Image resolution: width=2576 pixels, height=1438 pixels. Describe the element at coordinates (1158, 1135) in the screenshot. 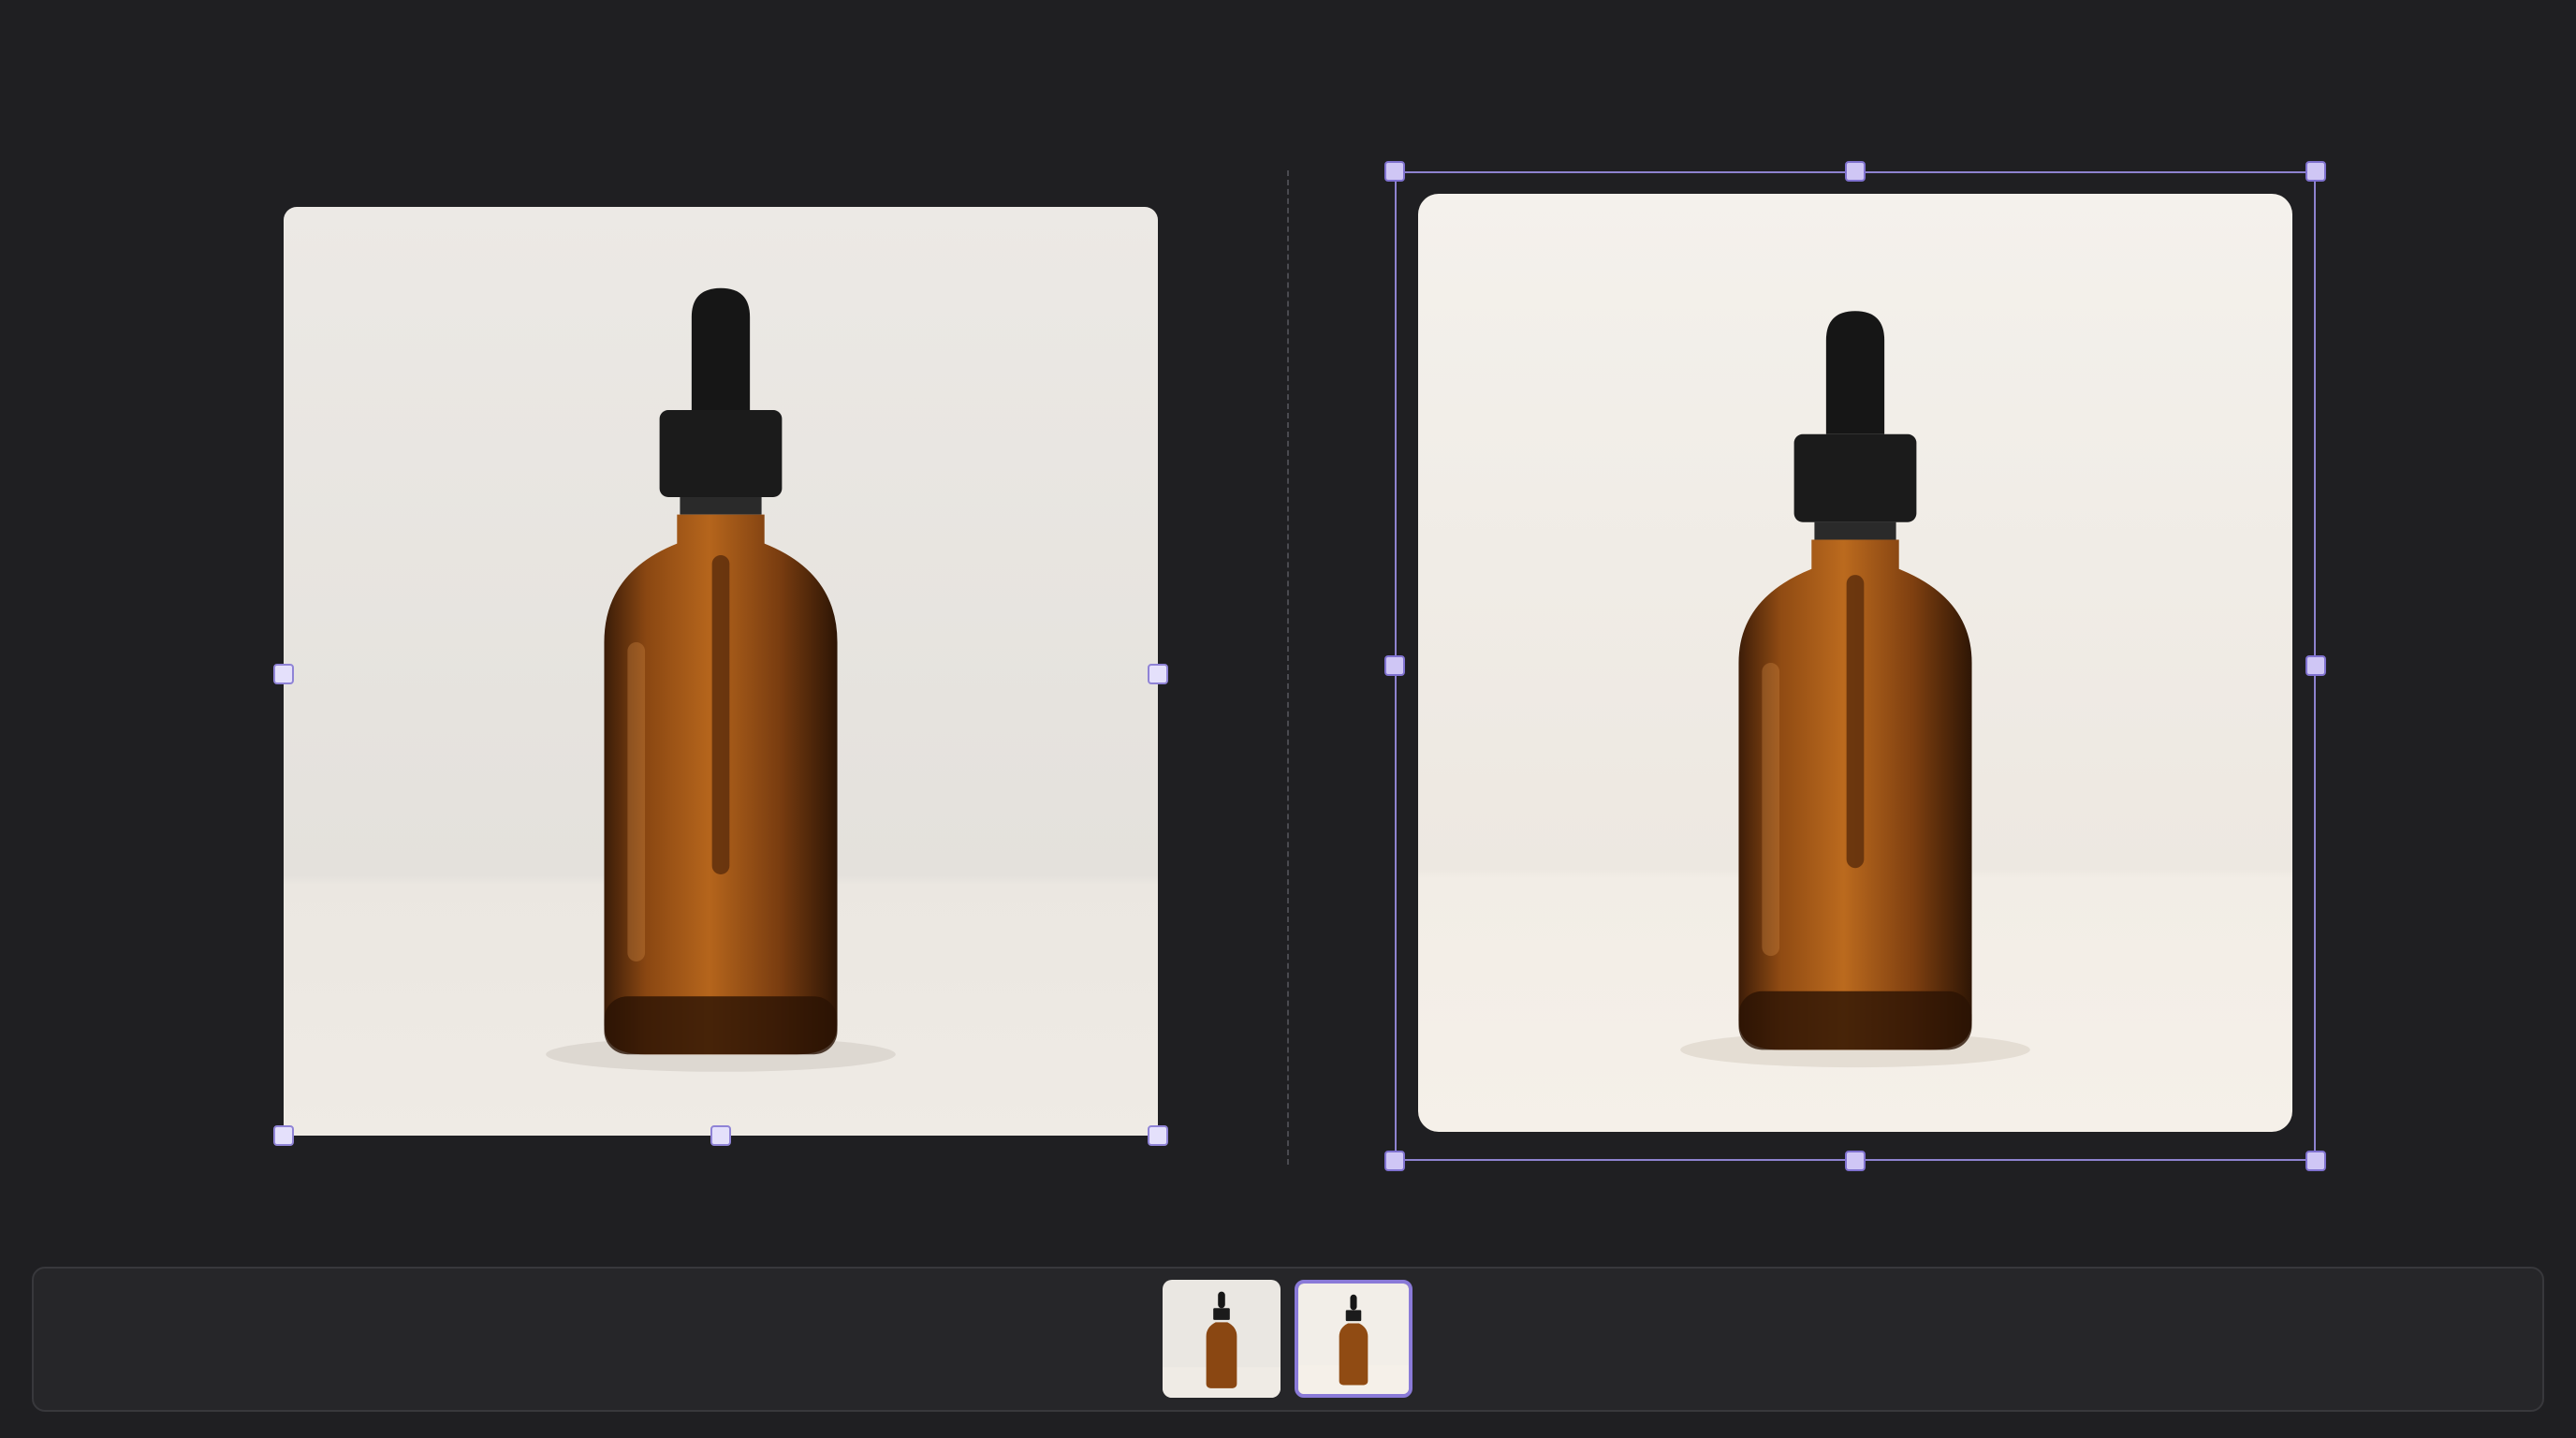

I see `resize-handle-bottom-right` at that location.